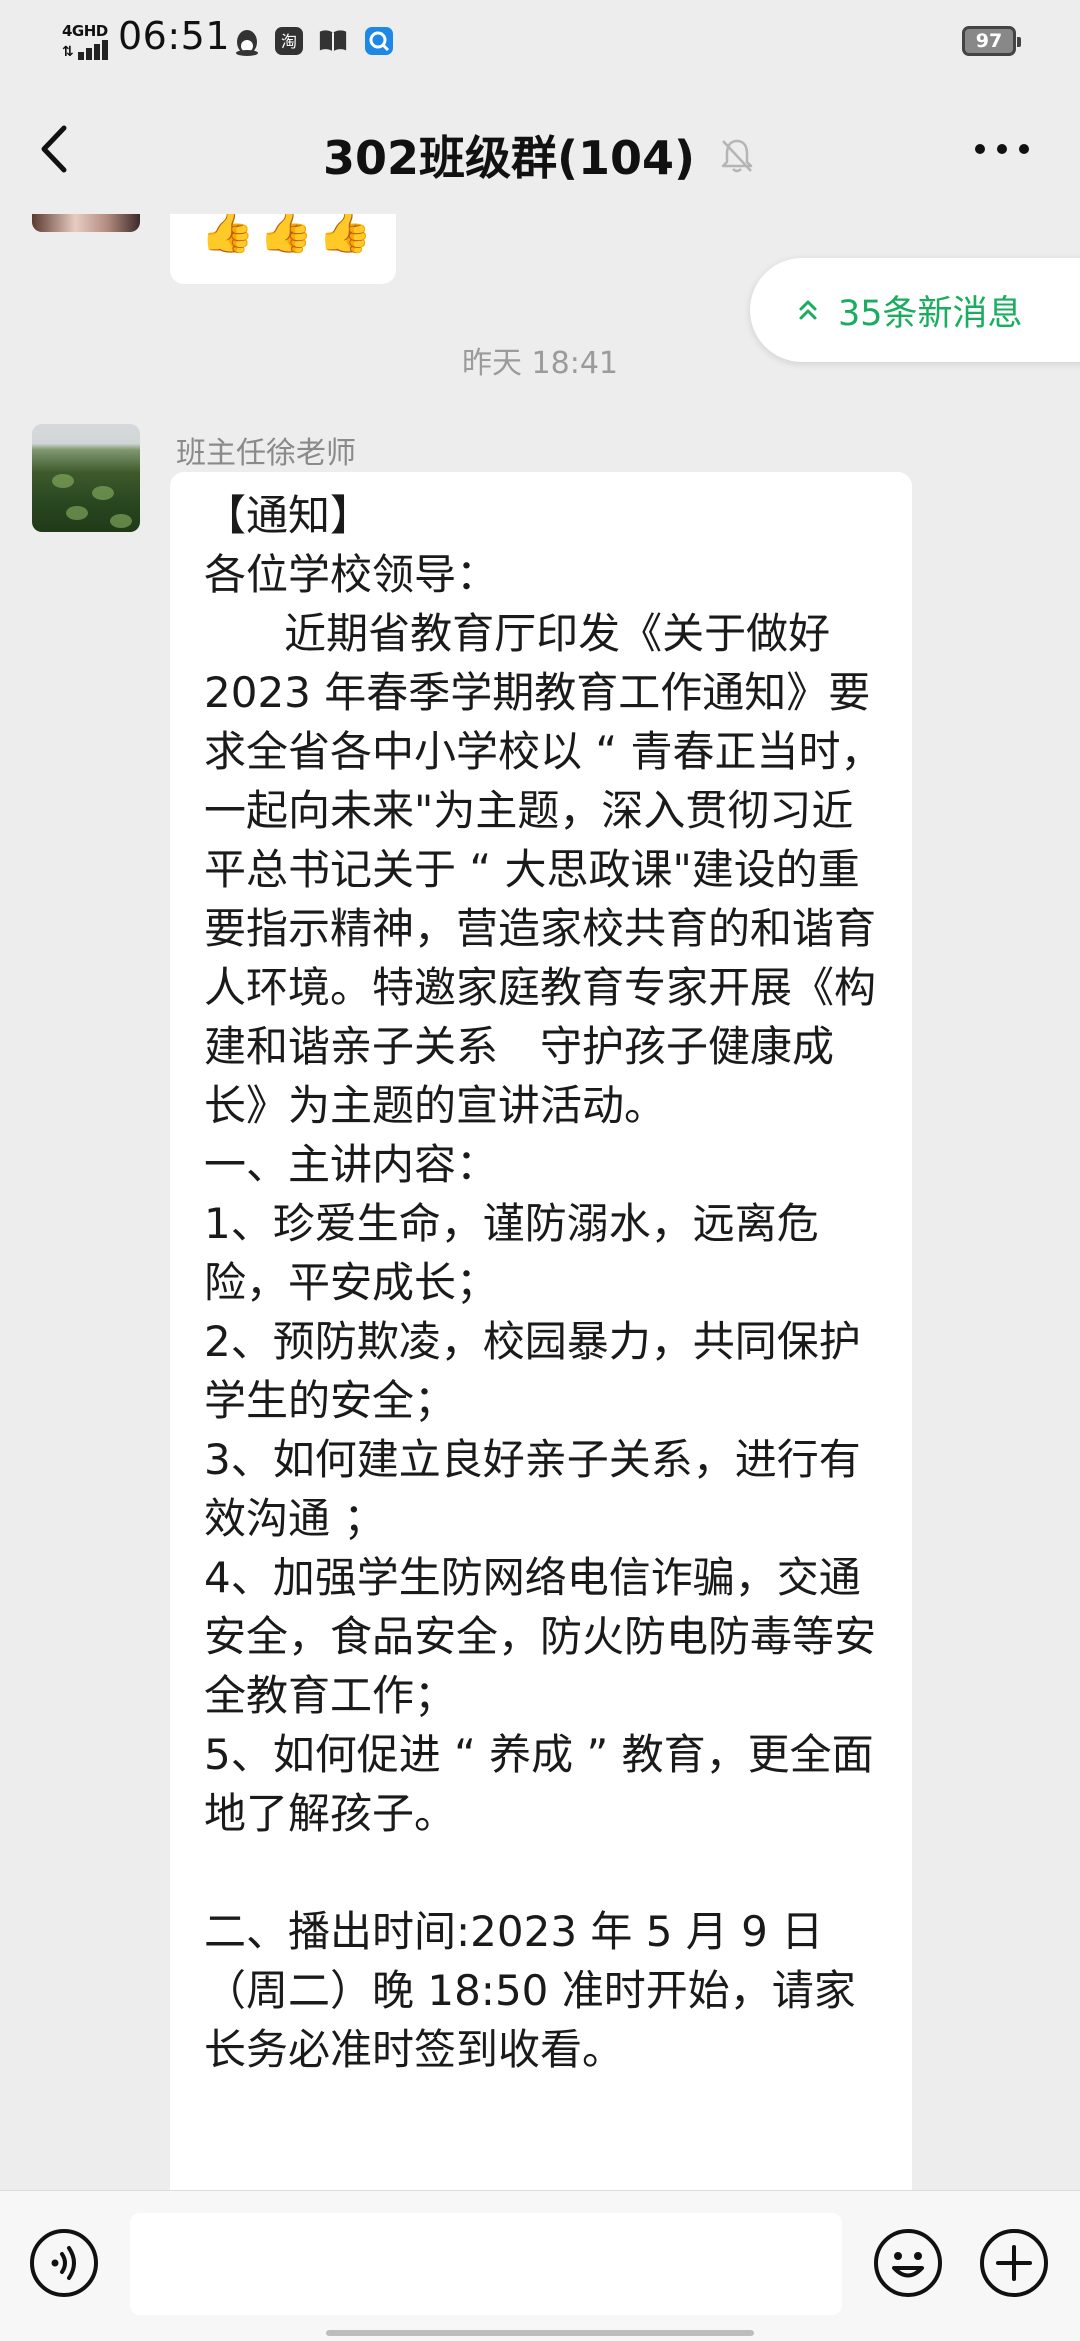 This screenshot has height=2341, width=1080. I want to click on emoji-icon, so click(908, 2263).